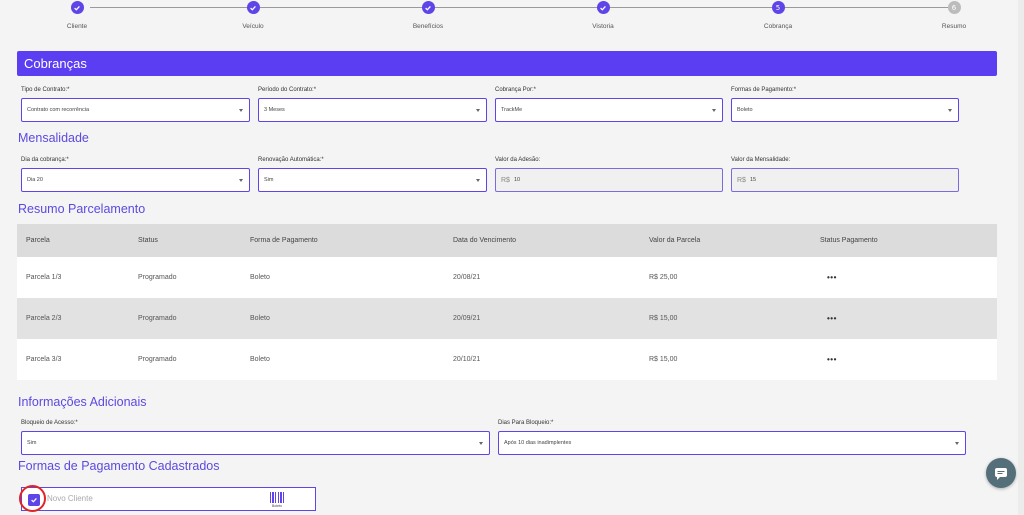 The image size is (1024, 515). Describe the element at coordinates (778, 7) in the screenshot. I see `step-number: 5` at that location.